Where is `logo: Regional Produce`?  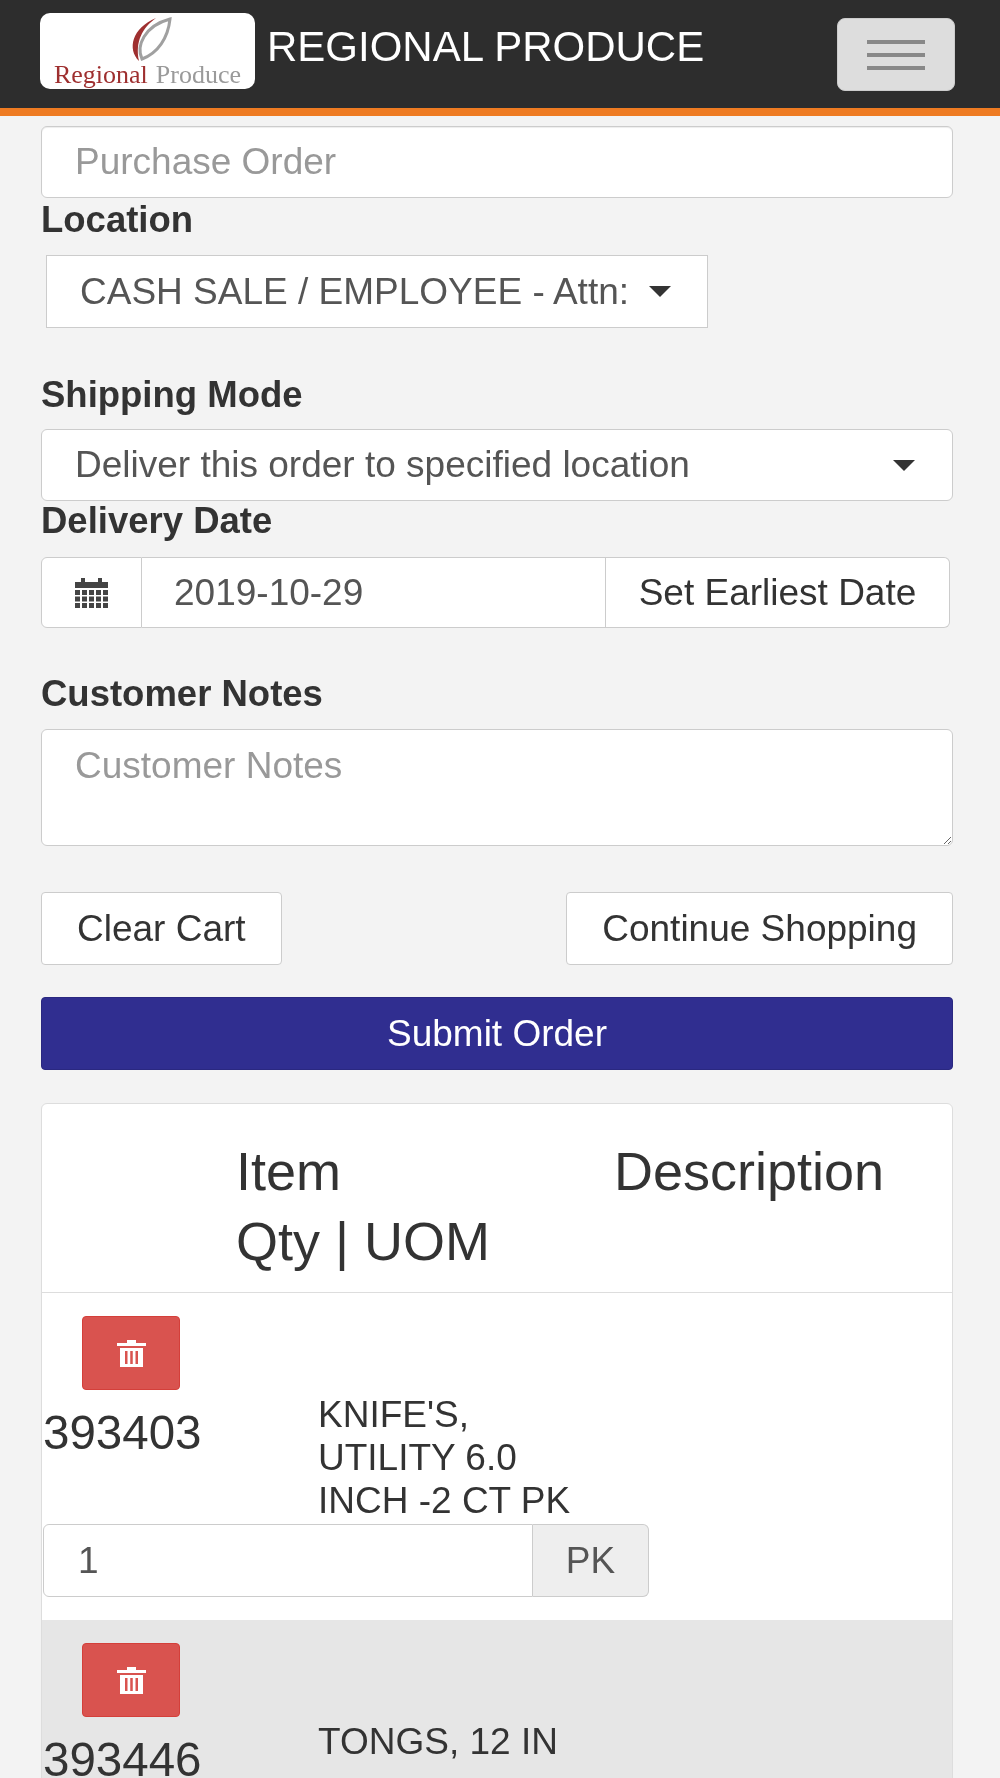
logo: Regional Produce is located at coordinates (147, 51).